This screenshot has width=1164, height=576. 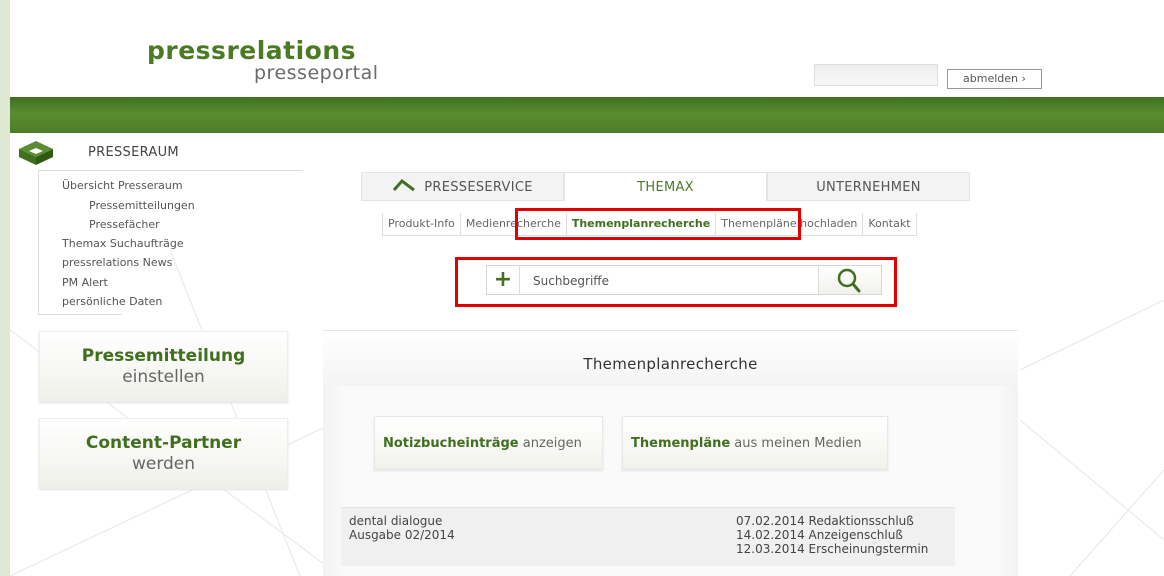 I want to click on subnav-kontakt: Kontakt, so click(x=890, y=224).